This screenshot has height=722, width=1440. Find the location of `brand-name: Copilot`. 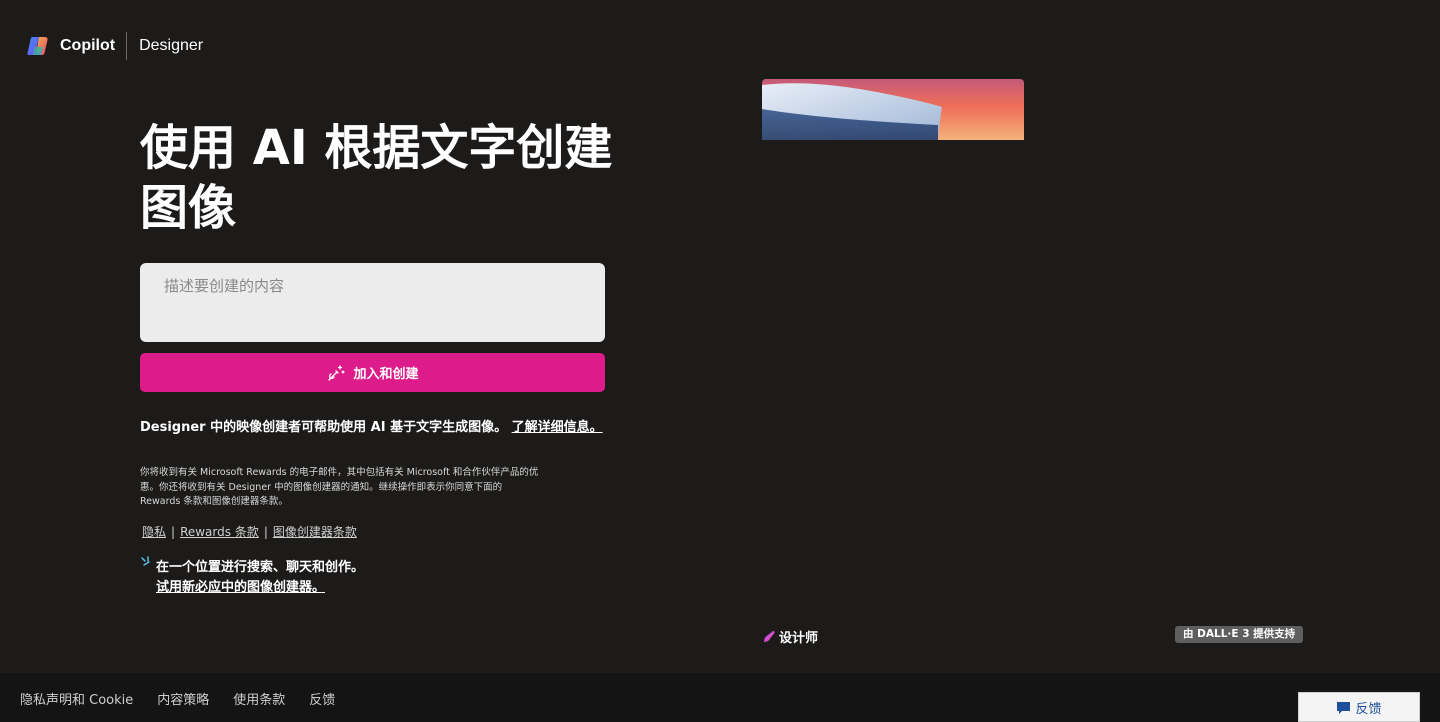

brand-name: Copilot is located at coordinates (87, 46).